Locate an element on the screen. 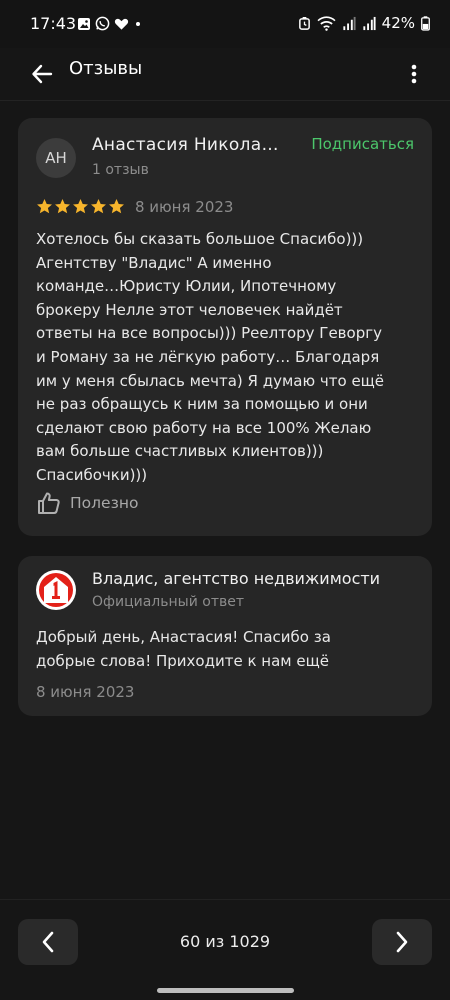 The height and width of the screenshot is (1000, 450). thumbs-up-icon is located at coordinates (49, 503).